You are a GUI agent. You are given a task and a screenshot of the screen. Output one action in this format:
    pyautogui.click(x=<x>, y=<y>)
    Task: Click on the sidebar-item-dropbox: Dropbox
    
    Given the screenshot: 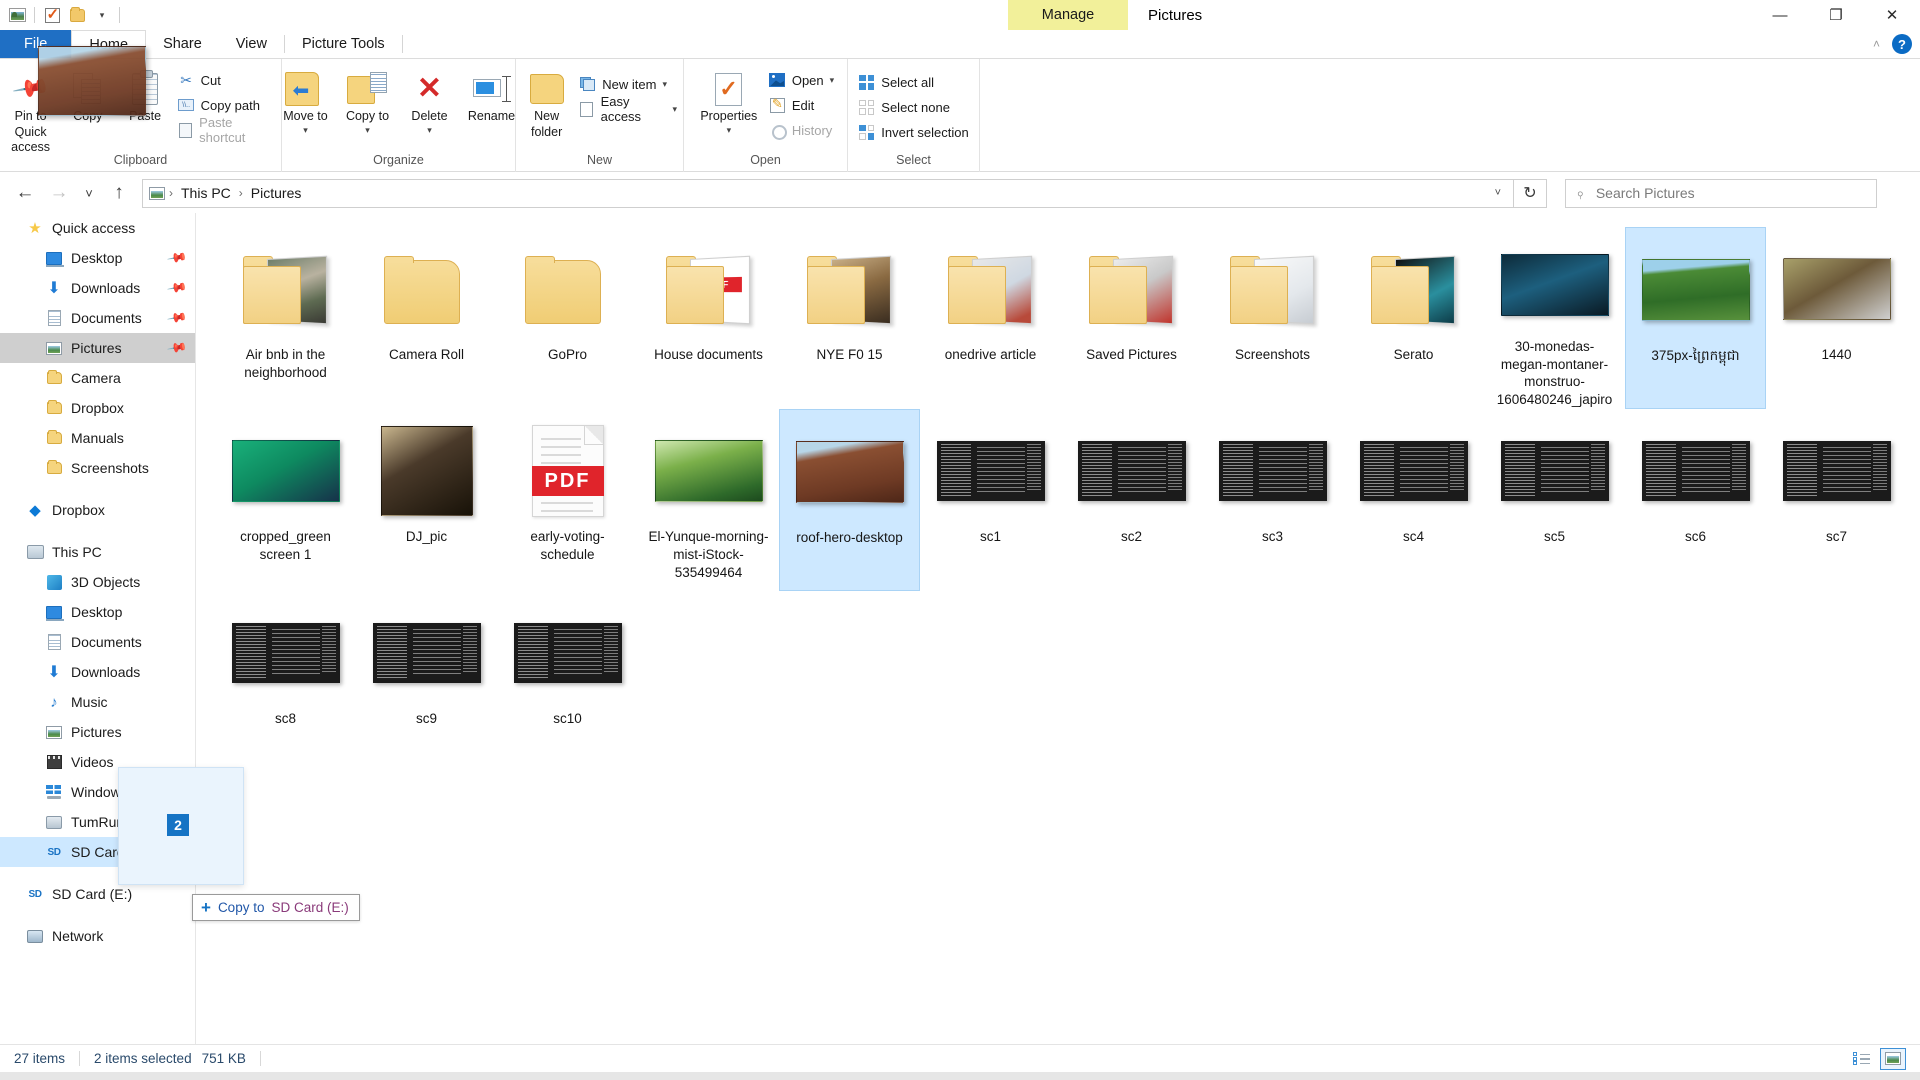 What is the action you would take?
    pyautogui.click(x=97, y=408)
    